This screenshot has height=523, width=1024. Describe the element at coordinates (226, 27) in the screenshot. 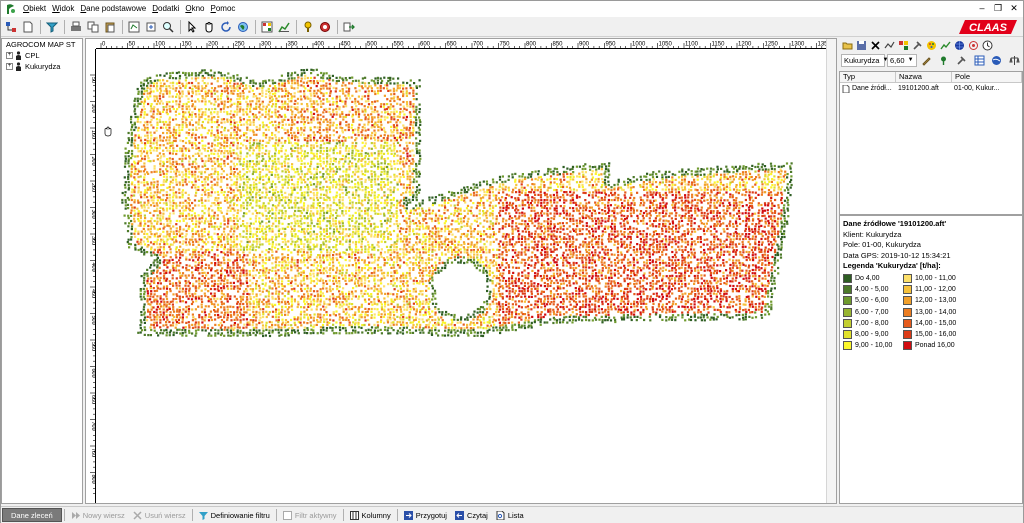

I see `refresh-icon` at that location.